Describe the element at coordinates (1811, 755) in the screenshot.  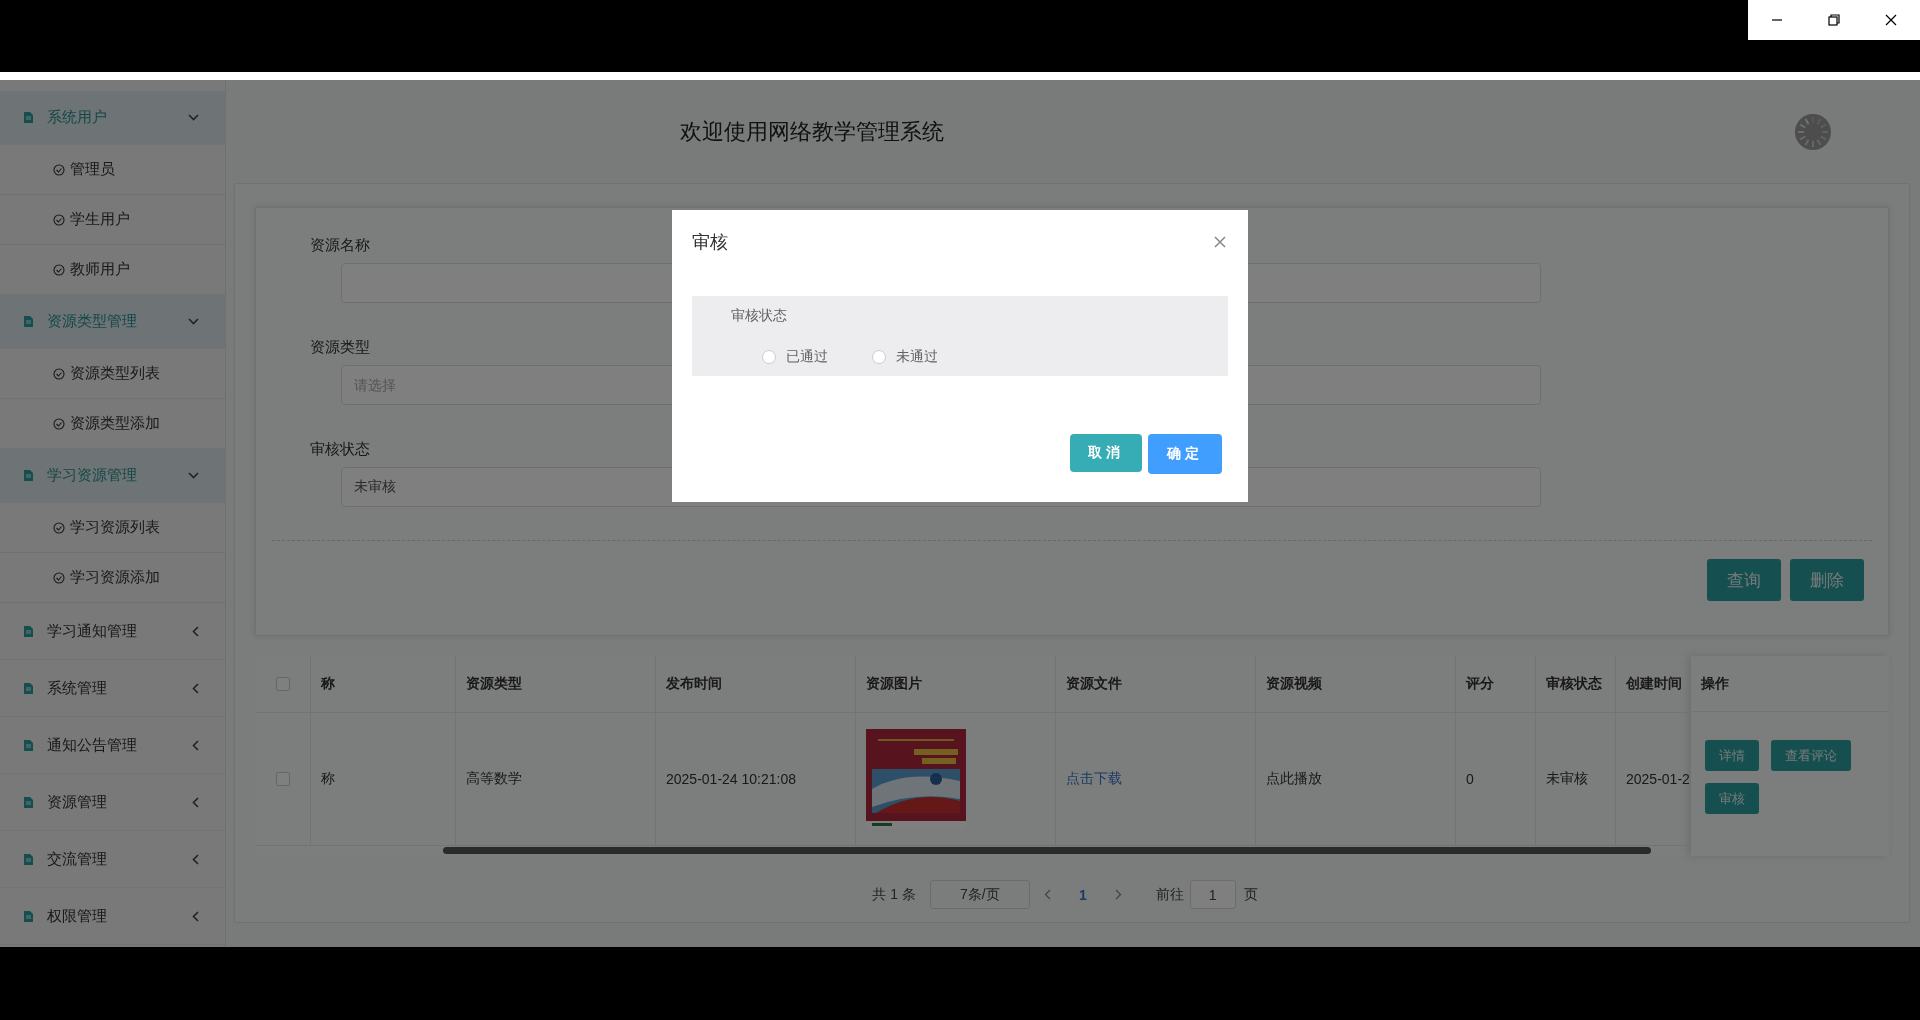
I see `comments-button: 查看评论` at that location.